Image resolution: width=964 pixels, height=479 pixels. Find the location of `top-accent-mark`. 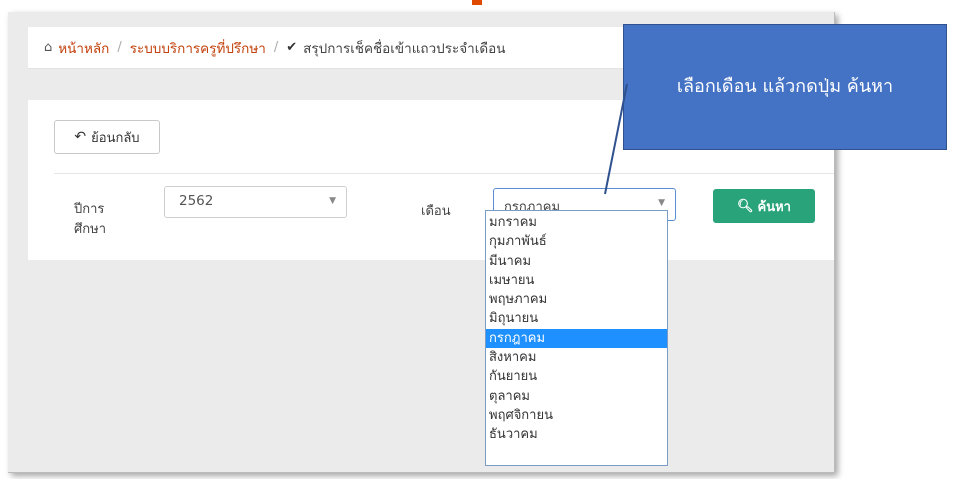

top-accent-mark is located at coordinates (477, 2).